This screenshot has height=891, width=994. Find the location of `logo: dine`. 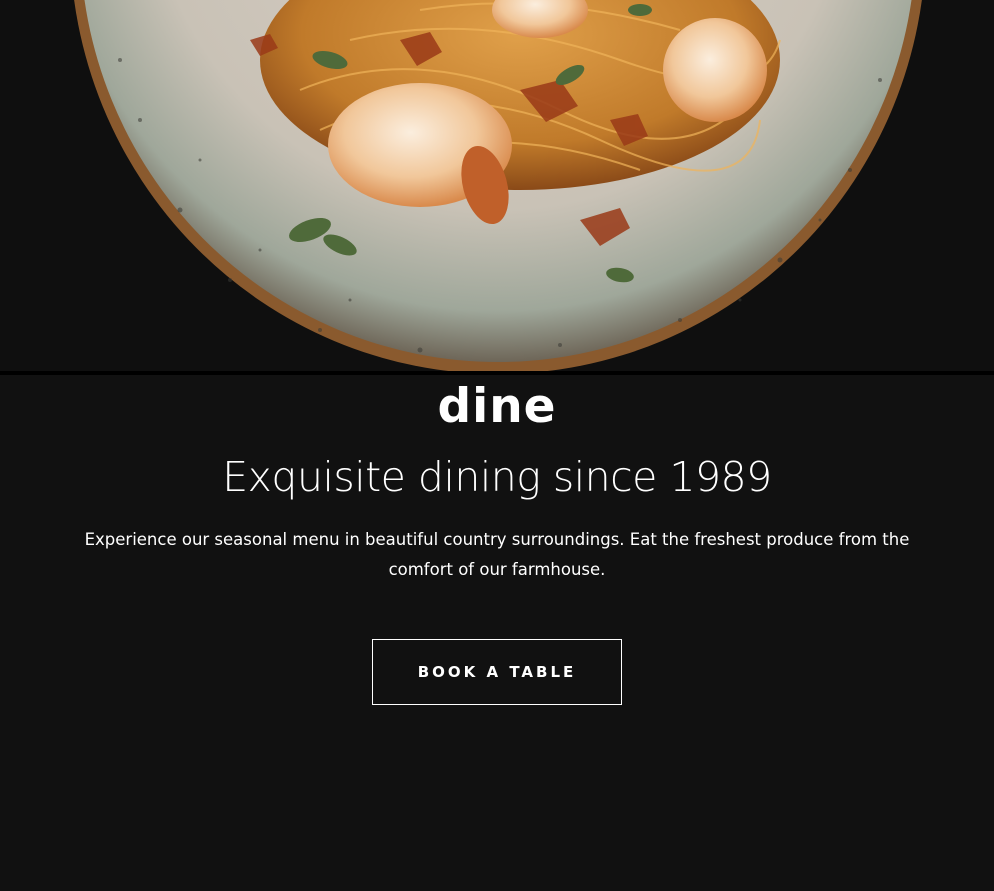

logo: dine is located at coordinates (497, 407).